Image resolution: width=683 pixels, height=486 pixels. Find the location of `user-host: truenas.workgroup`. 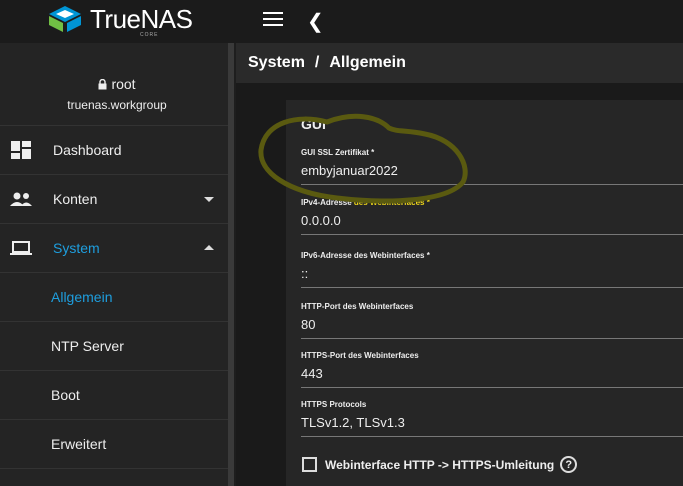

user-host: truenas.workgroup is located at coordinates (117, 105).